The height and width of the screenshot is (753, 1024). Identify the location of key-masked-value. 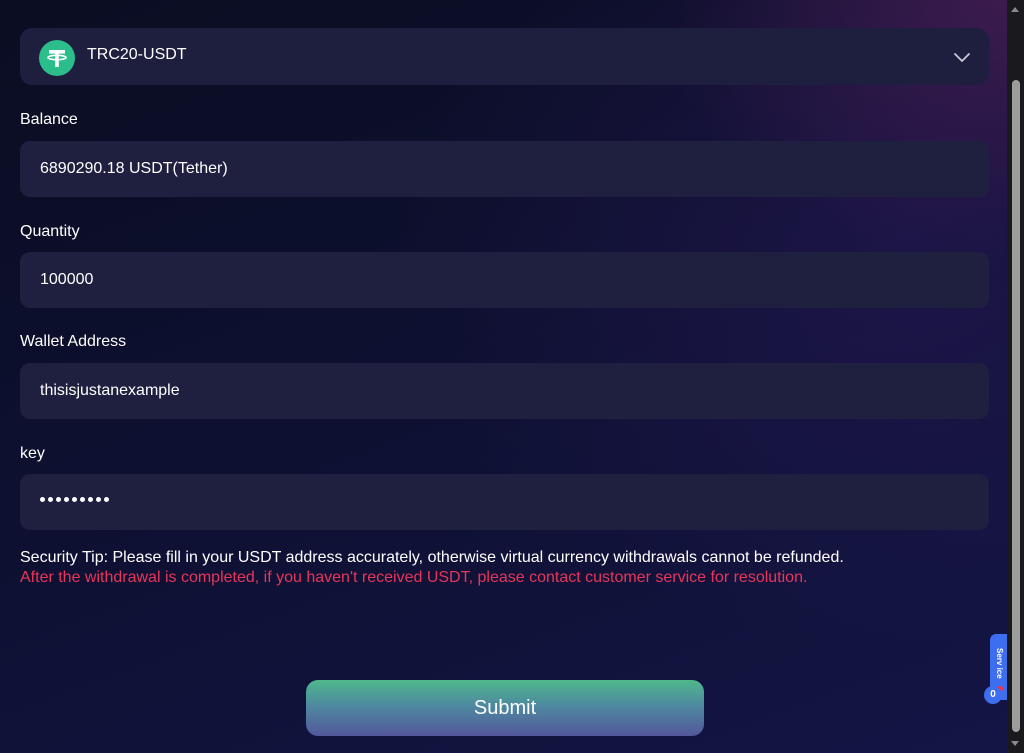
(74, 499).